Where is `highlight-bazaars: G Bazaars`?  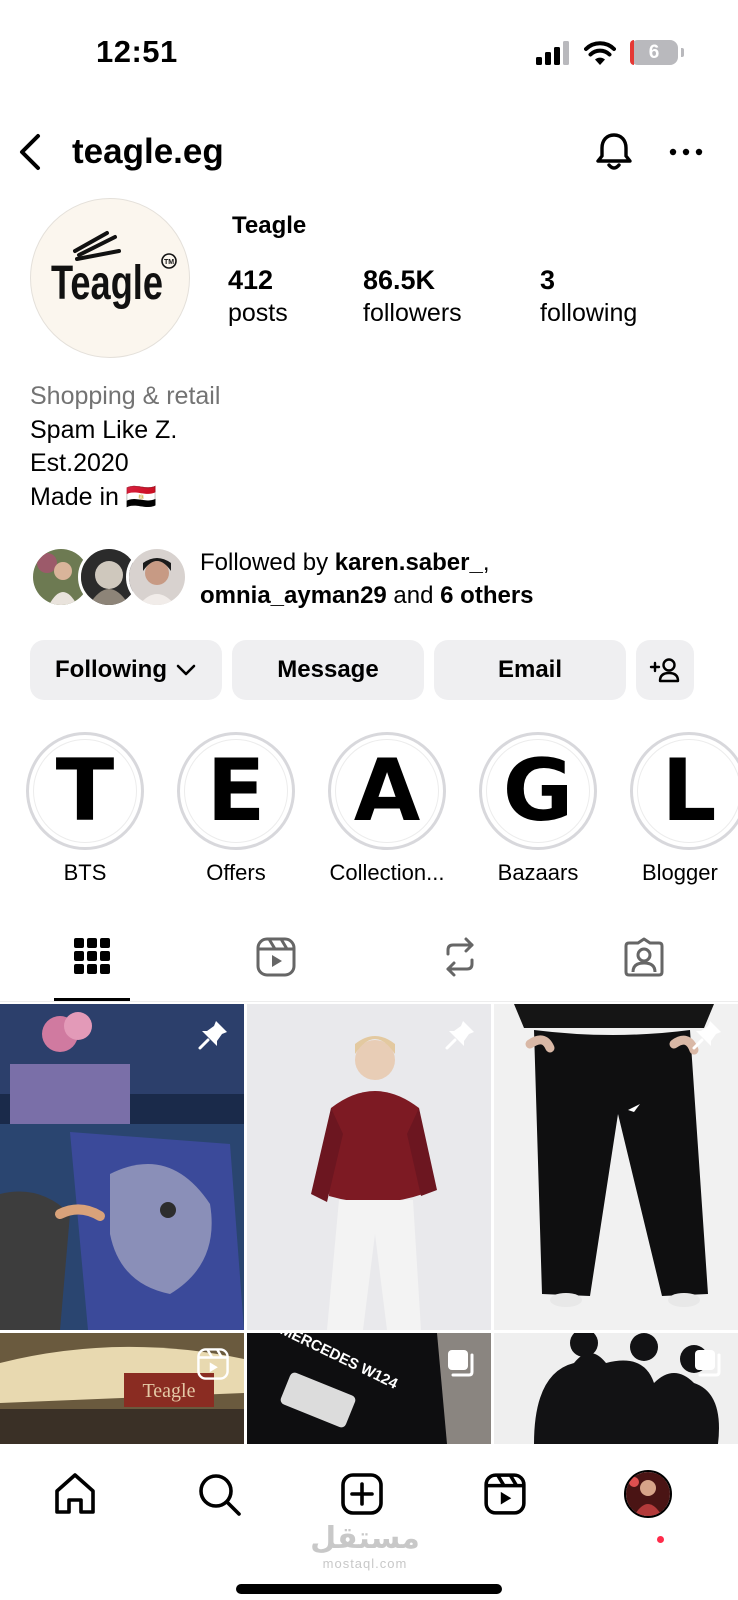
highlight-bazaars: G Bazaars is located at coordinates (538, 809).